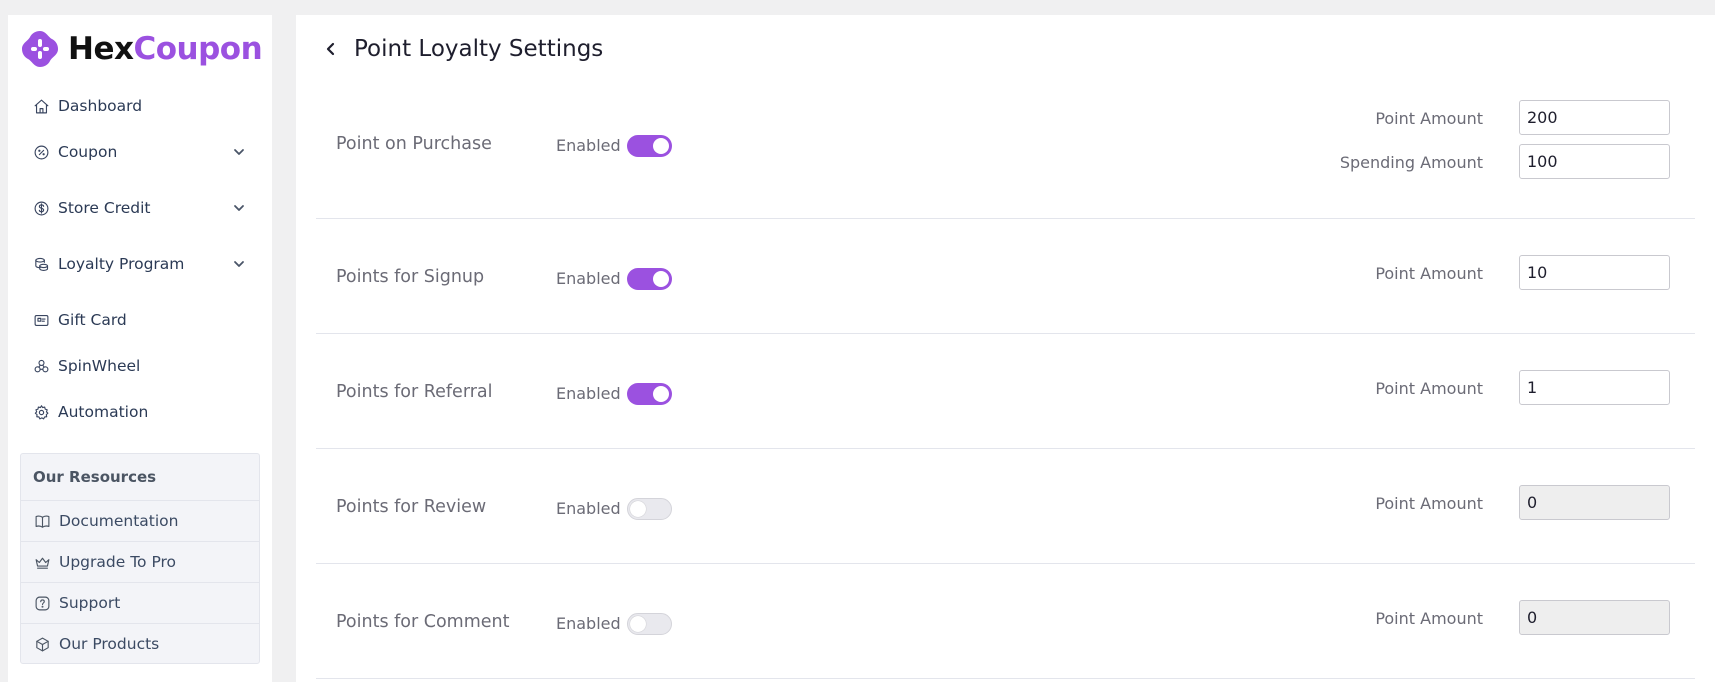 Image resolution: width=1715 pixels, height=682 pixels. I want to click on help-icon, so click(42, 603).